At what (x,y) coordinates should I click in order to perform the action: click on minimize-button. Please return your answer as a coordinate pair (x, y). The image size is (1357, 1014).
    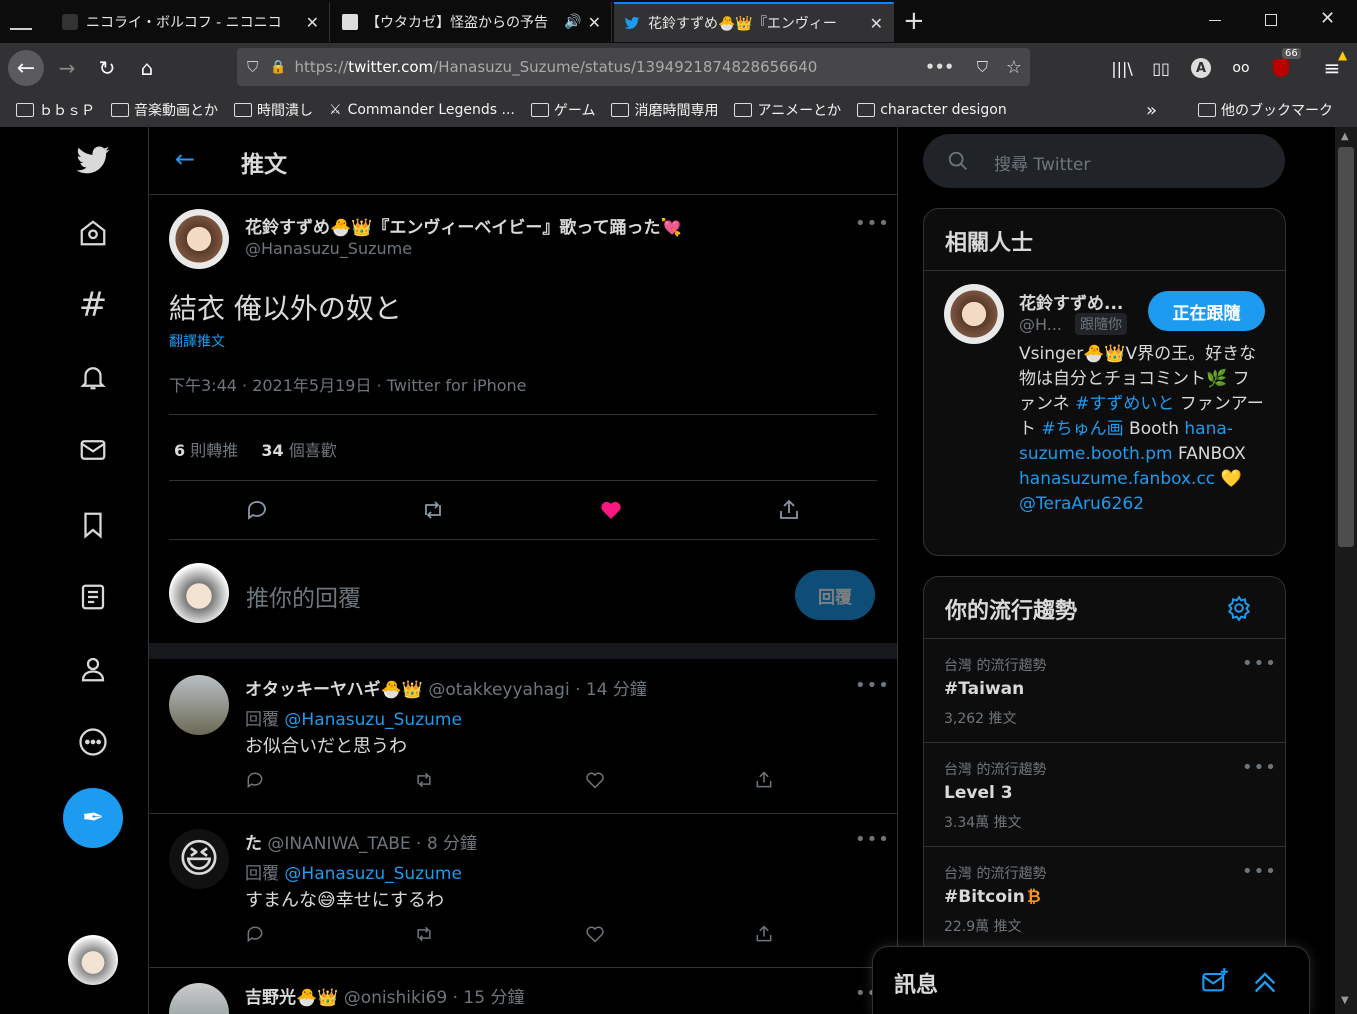
    Looking at the image, I should click on (1215, 20).